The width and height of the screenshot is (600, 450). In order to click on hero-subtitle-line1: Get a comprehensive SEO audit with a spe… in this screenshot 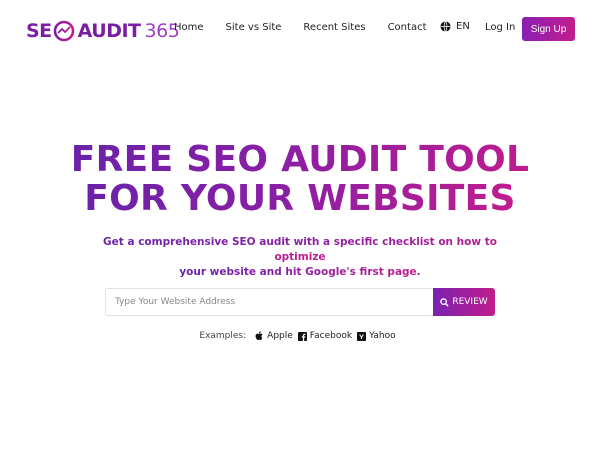, I will do `click(300, 249)`.